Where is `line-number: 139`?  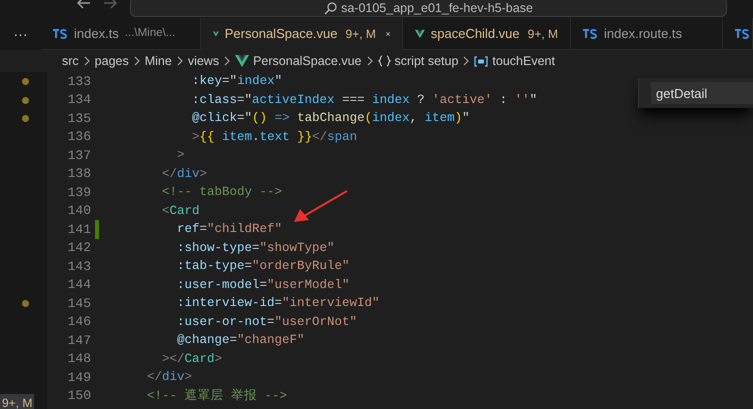 line-number: 139 is located at coordinates (78, 193).